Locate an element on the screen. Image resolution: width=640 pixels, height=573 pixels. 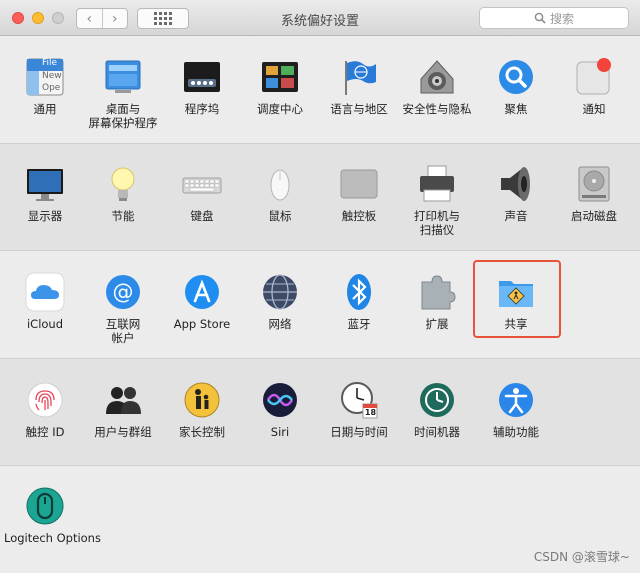
pane-network: 网络 is located at coordinates (280, 301).